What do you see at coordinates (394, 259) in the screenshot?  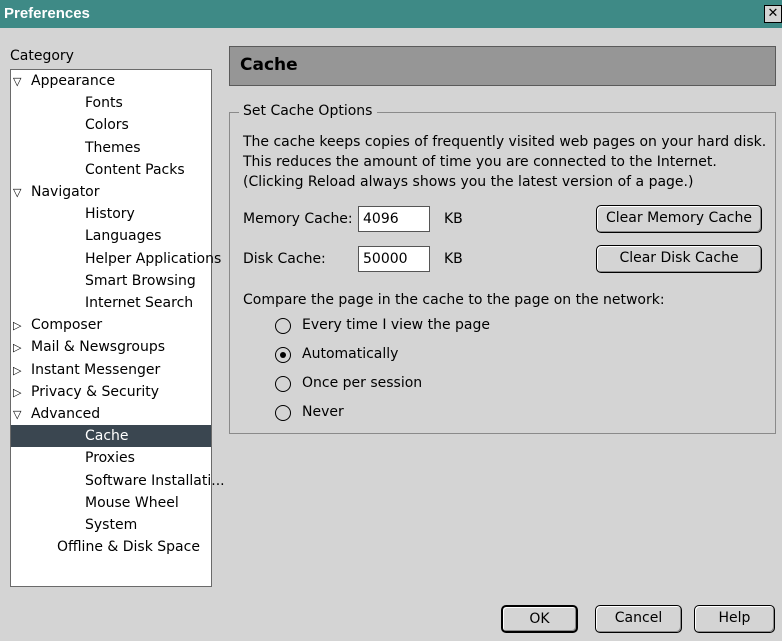 I see `disk-cache-field: 50000` at bounding box center [394, 259].